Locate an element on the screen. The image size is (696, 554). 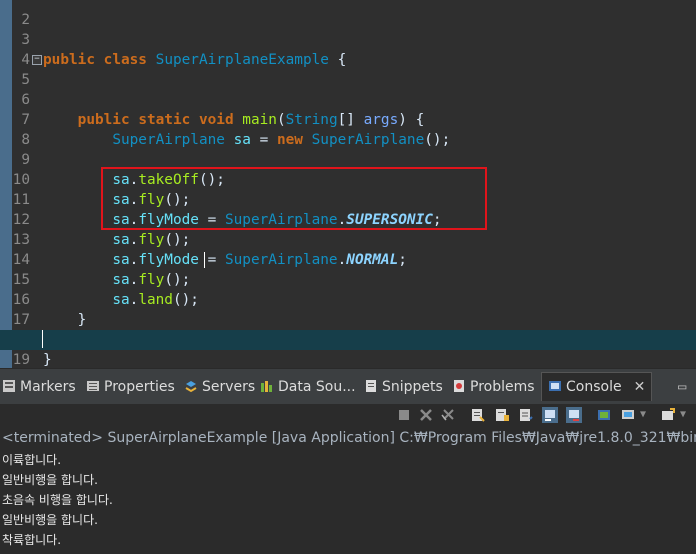
console-icon is located at coordinates (555, 386).